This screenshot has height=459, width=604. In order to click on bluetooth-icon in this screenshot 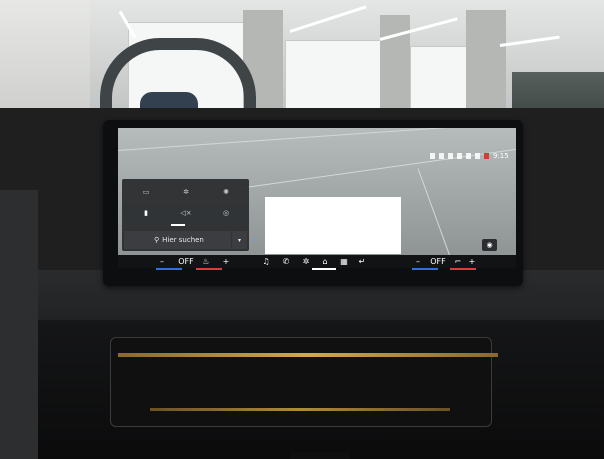, I will do `click(441, 155)`.